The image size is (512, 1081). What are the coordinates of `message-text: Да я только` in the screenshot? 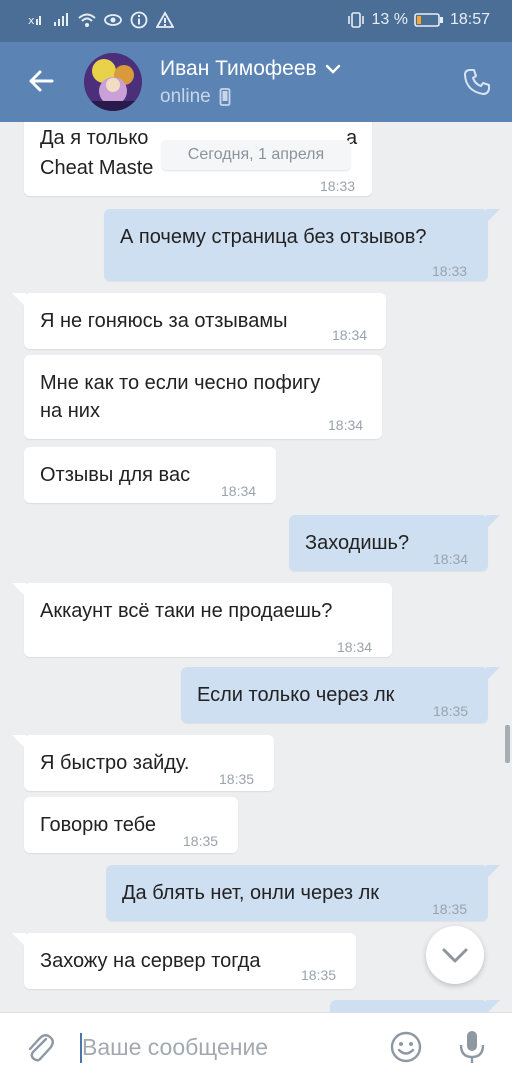 It's located at (94, 138).